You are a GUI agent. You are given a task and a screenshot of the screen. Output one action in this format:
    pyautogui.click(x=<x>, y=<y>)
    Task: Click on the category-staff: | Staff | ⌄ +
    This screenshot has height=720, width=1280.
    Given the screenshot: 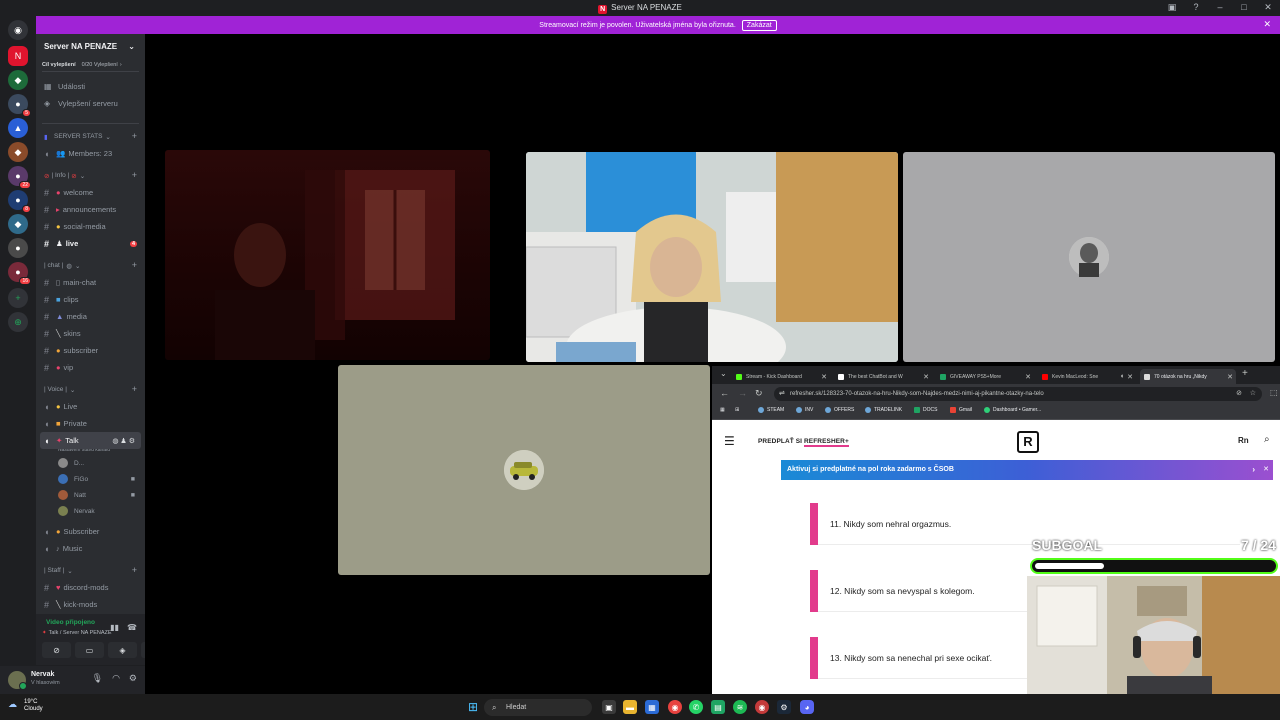 What is the action you would take?
    pyautogui.click(x=90, y=570)
    